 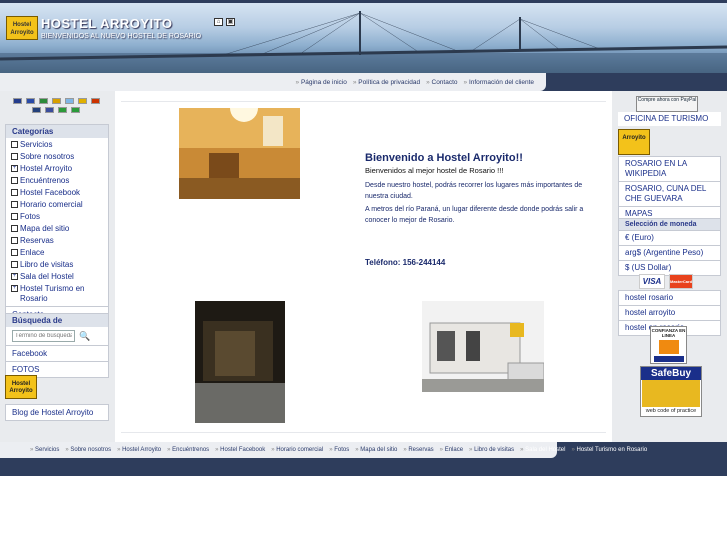 I want to click on category-item: + Hostel Turismo en Rosario, so click(x=57, y=294).